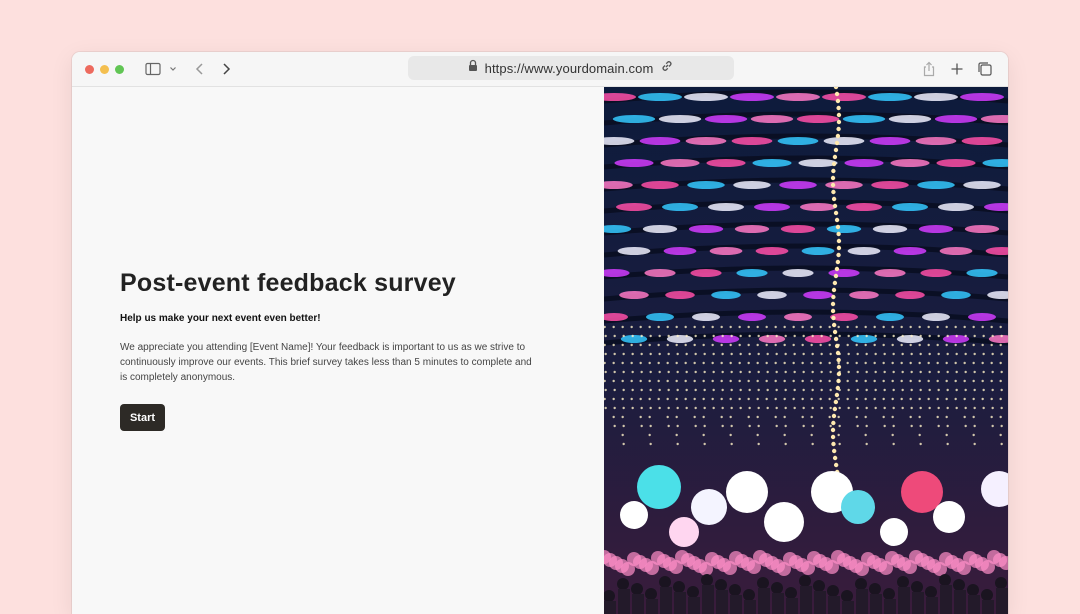  I want to click on minimize-window-button, so click(104, 69).